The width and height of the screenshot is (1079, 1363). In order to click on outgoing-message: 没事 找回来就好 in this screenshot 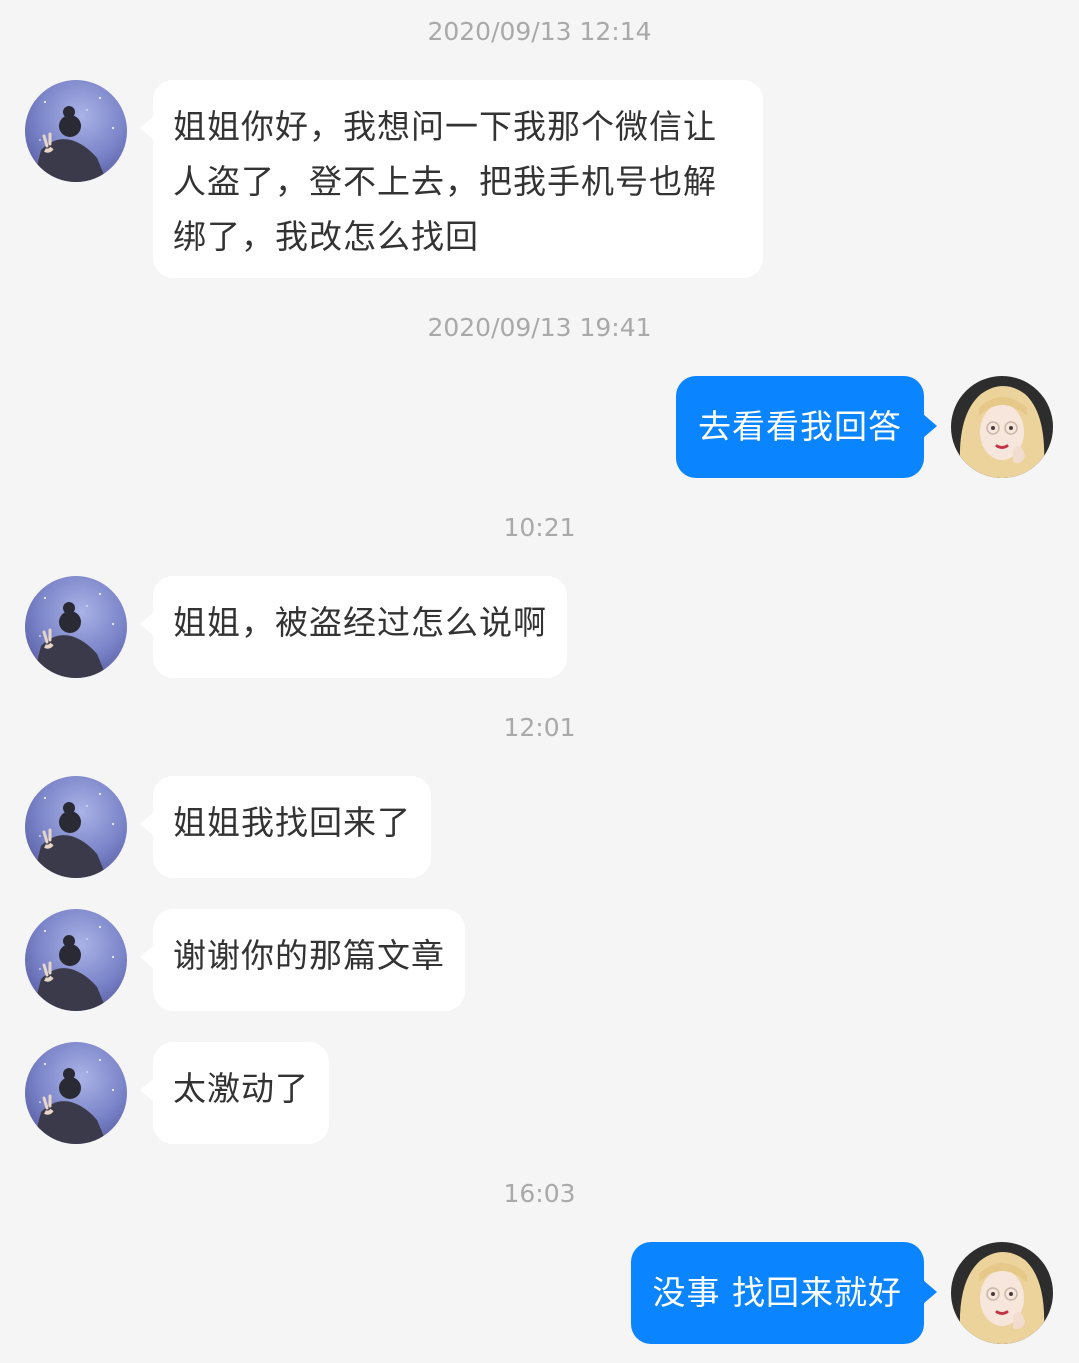, I will do `click(783, 1293)`.